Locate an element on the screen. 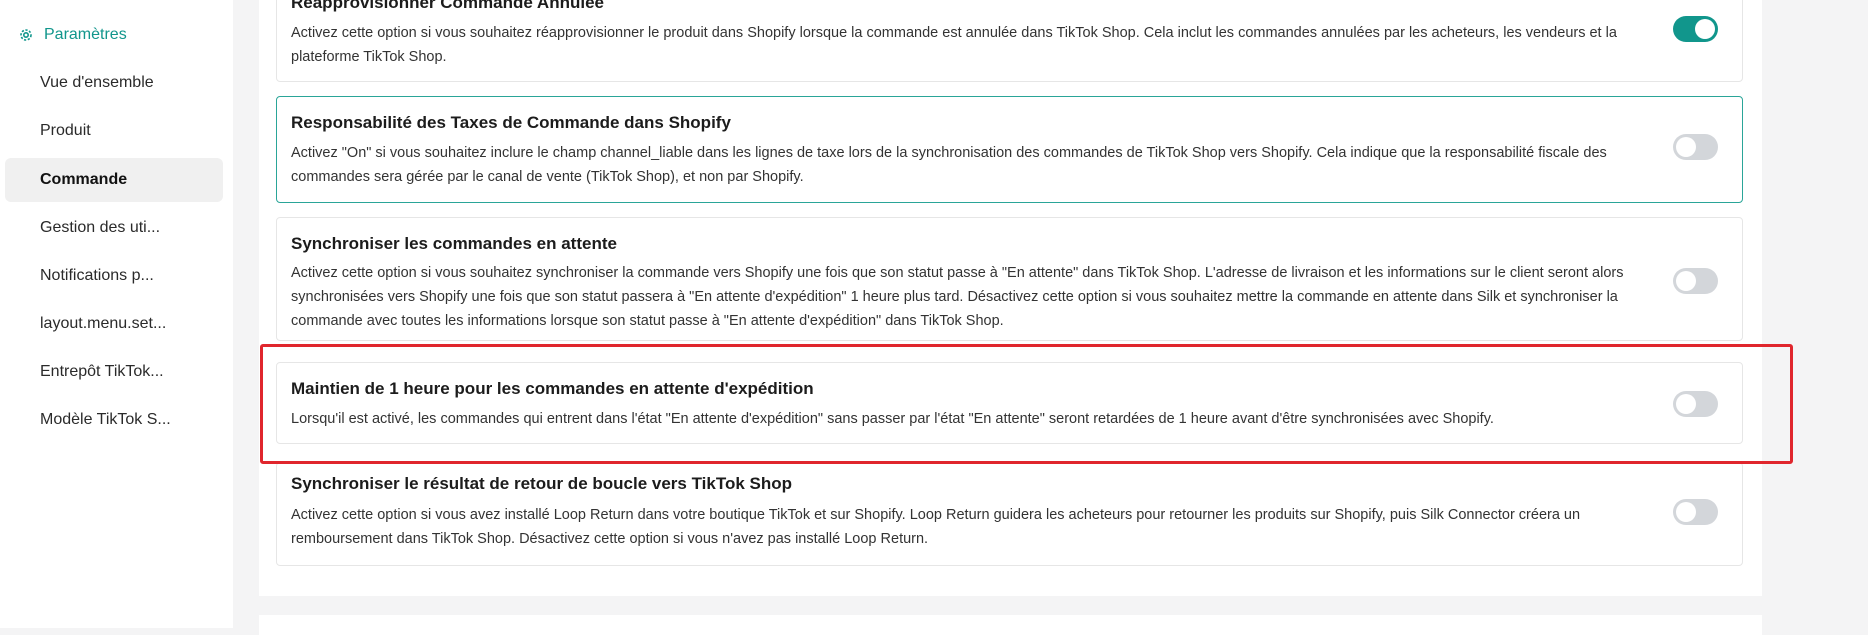 Image resolution: width=1868 pixels, height=635 pixels. sidebar-item-product: Produit is located at coordinates (114, 131).